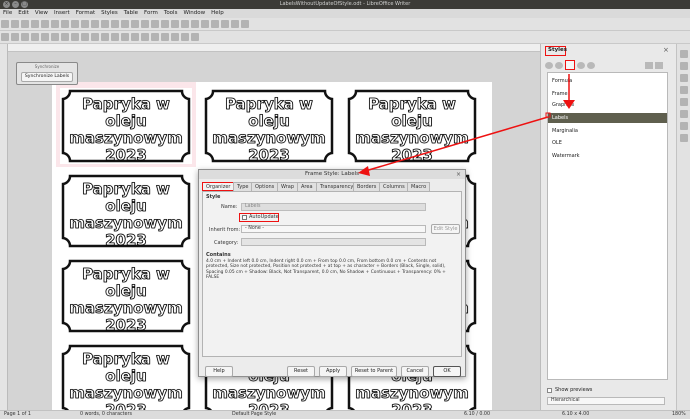 Image resolution: width=690 pixels, height=419 pixels. Describe the element at coordinates (364, 171) in the screenshot. I see `annotation-arrowhead-to-dialog` at that location.